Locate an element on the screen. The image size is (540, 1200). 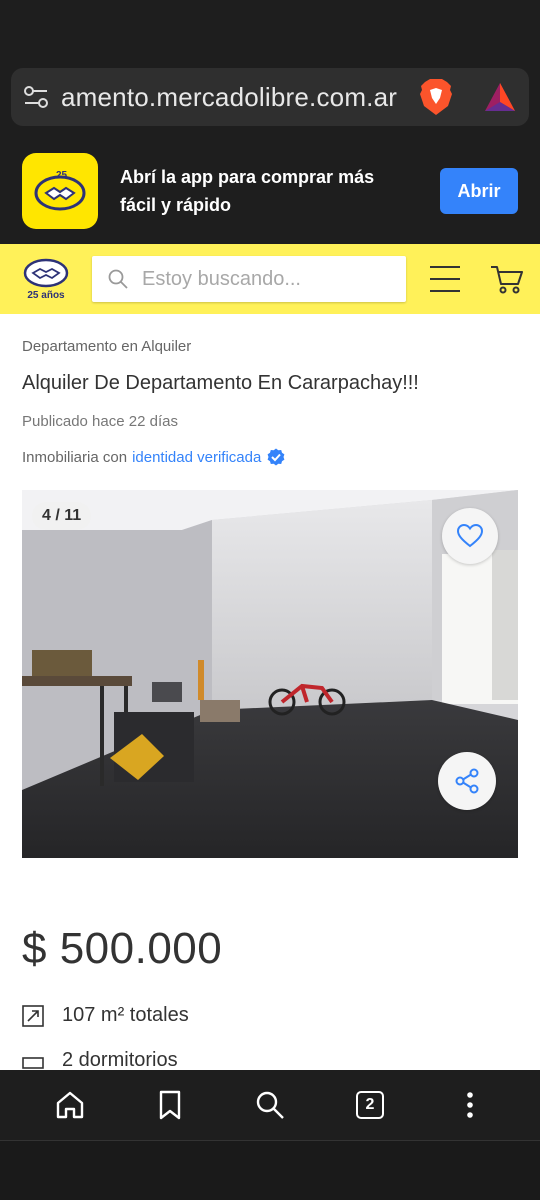
anniversary-label: 25 años is located at coordinates (46, 295).